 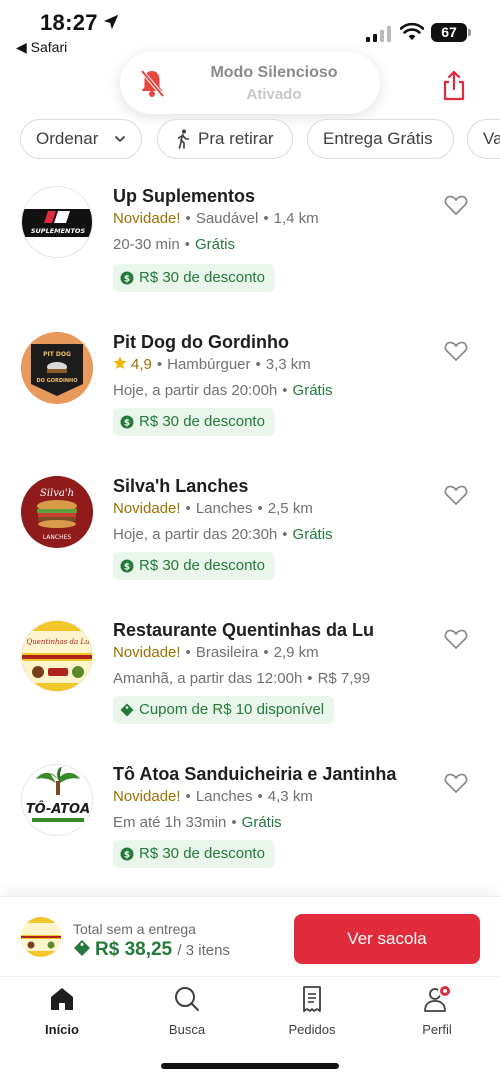 I want to click on restaurant-name: Pit Dog do Gordinho, so click(x=201, y=342).